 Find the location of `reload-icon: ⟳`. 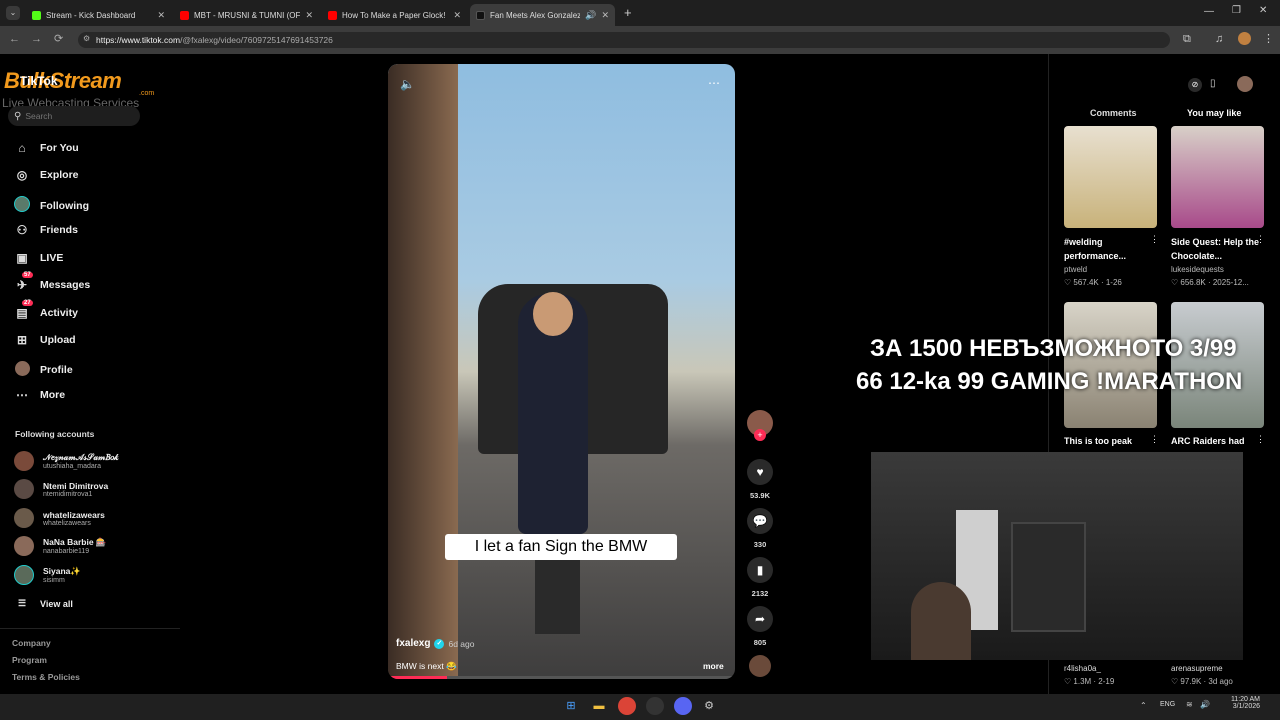

reload-icon: ⟳ is located at coordinates (58, 38).